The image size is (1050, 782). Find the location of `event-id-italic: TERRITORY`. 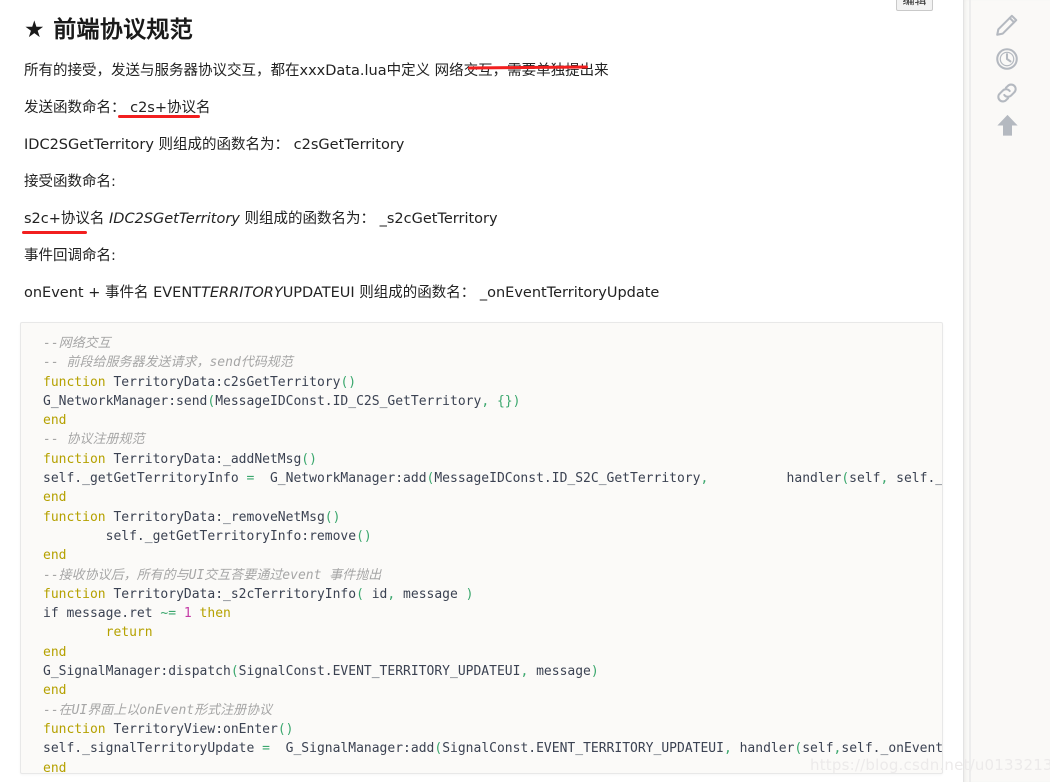

event-id-italic: TERRITORY is located at coordinates (242, 293).